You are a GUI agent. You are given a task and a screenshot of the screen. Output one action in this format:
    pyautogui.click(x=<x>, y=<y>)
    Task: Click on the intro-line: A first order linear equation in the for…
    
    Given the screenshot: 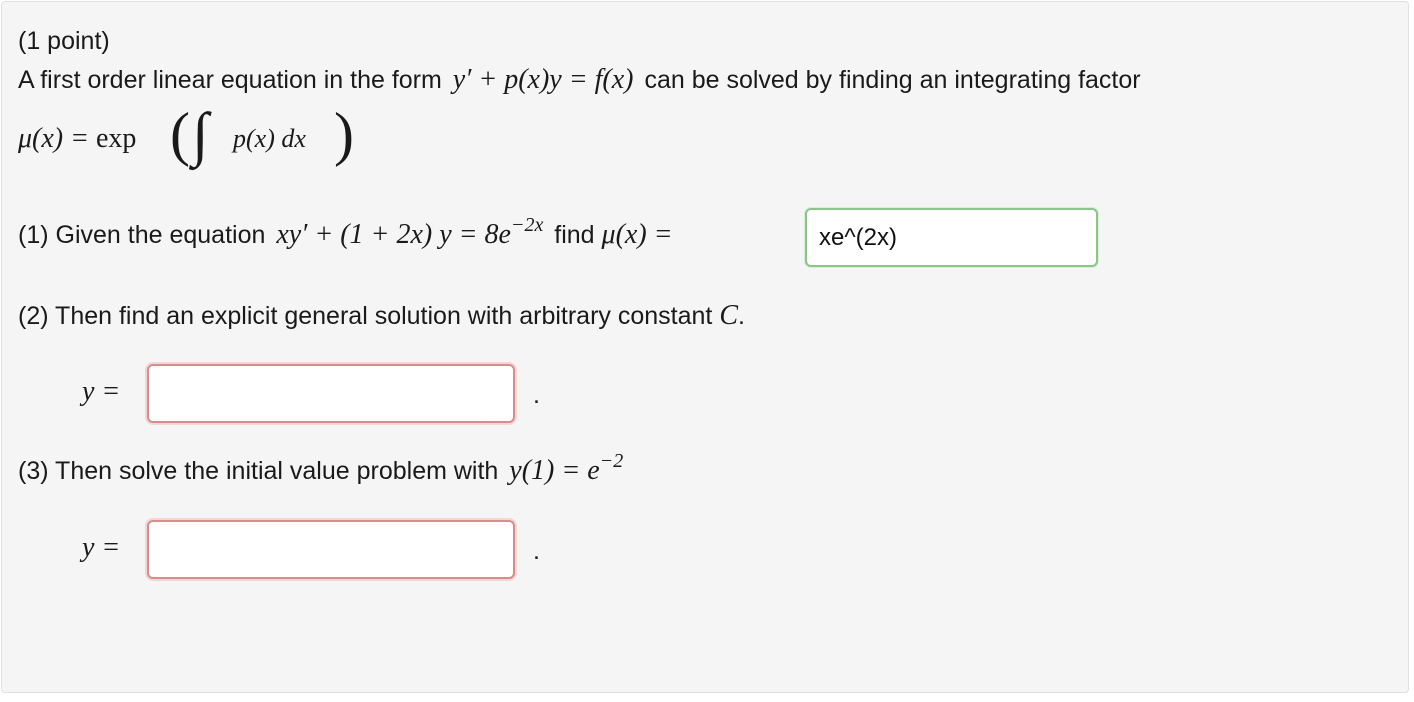 What is the action you would take?
    pyautogui.click(x=579, y=80)
    